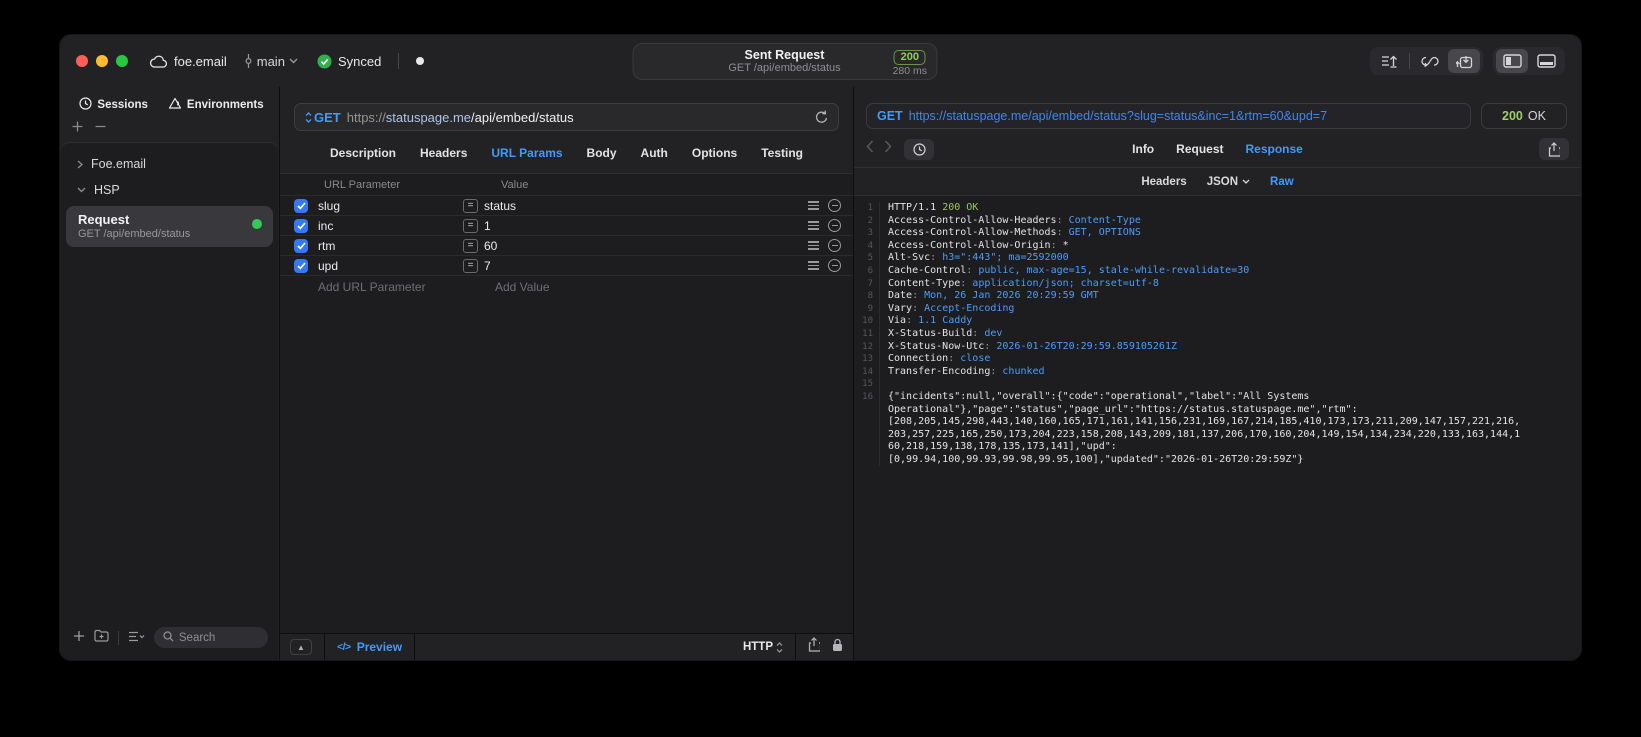 Image resolution: width=1641 pixels, height=737 pixels. What do you see at coordinates (1199, 149) in the screenshot?
I see `tab-request: Request` at bounding box center [1199, 149].